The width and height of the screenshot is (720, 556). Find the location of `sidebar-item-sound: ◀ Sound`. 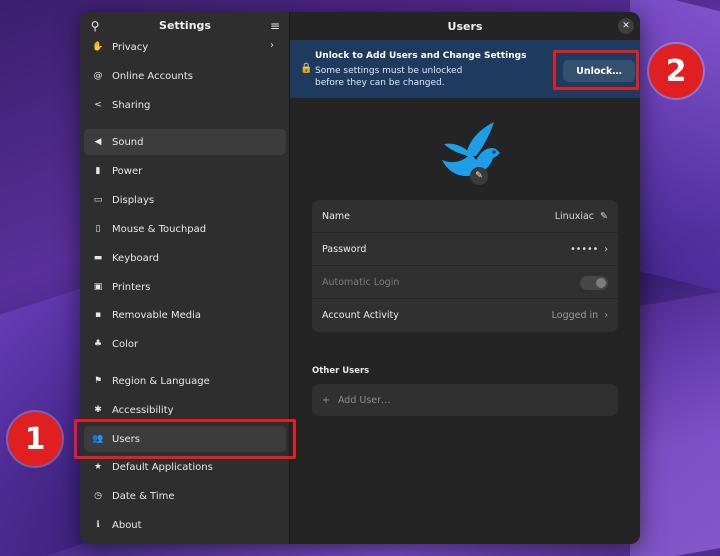

sidebar-item-sound: ◀ Sound is located at coordinates (185, 142).